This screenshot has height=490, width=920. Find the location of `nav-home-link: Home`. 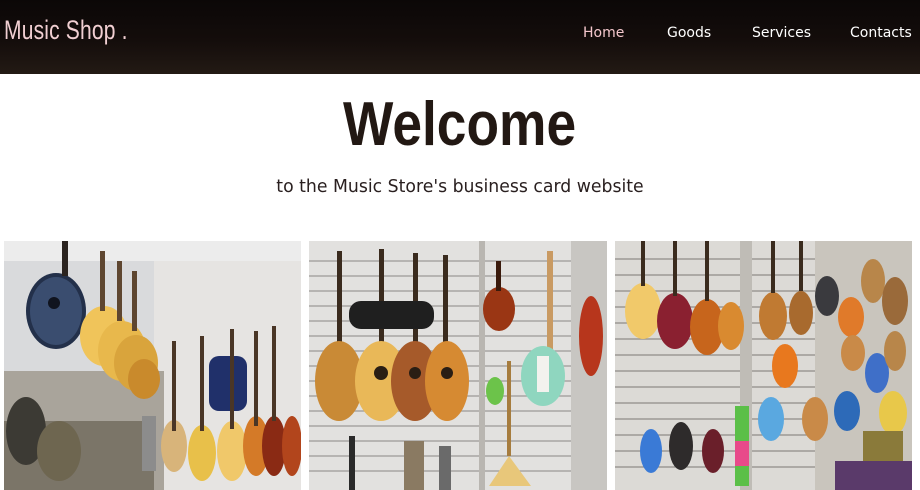

nav-home-link: Home is located at coordinates (603, 33).